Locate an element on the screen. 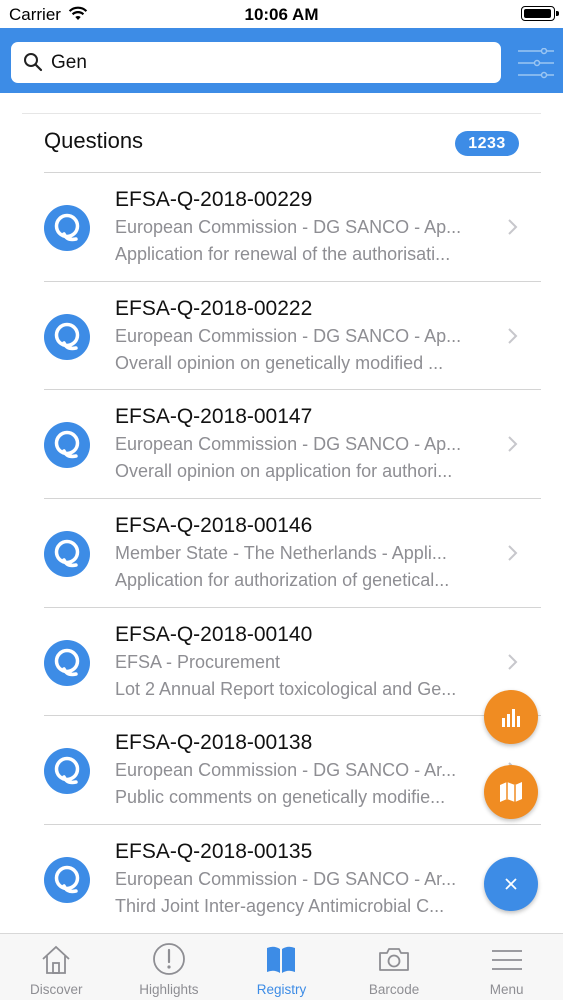 This screenshot has width=563, height=1000. item-title: EFSA-Q-2018-00140 is located at coordinates (214, 634).